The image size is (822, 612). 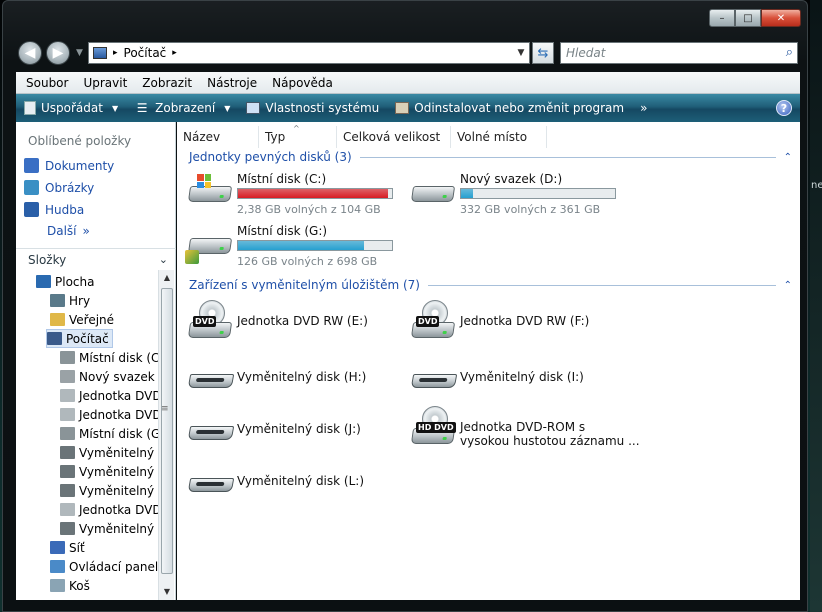 What do you see at coordinates (512, 194) in the screenshot?
I see `drive-tile: Nový svazek (D:) 332 GB volných z 361 GB` at bounding box center [512, 194].